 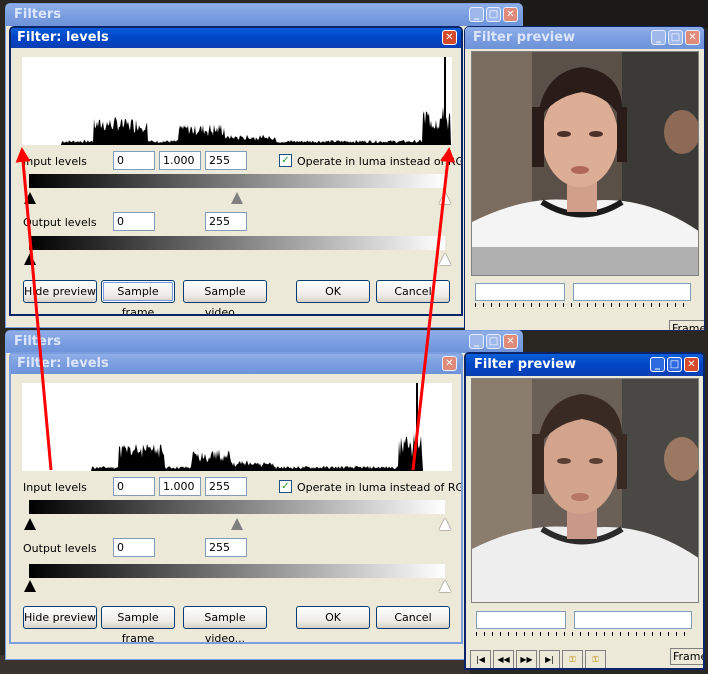 What do you see at coordinates (237, 101) in the screenshot?
I see `top-histogram` at bounding box center [237, 101].